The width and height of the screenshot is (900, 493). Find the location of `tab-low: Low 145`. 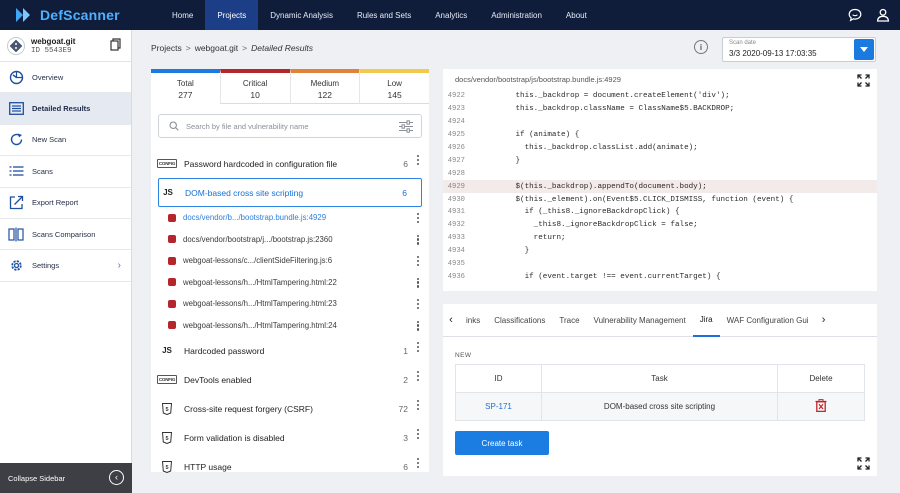

tab-low: Low 145 is located at coordinates (394, 86).